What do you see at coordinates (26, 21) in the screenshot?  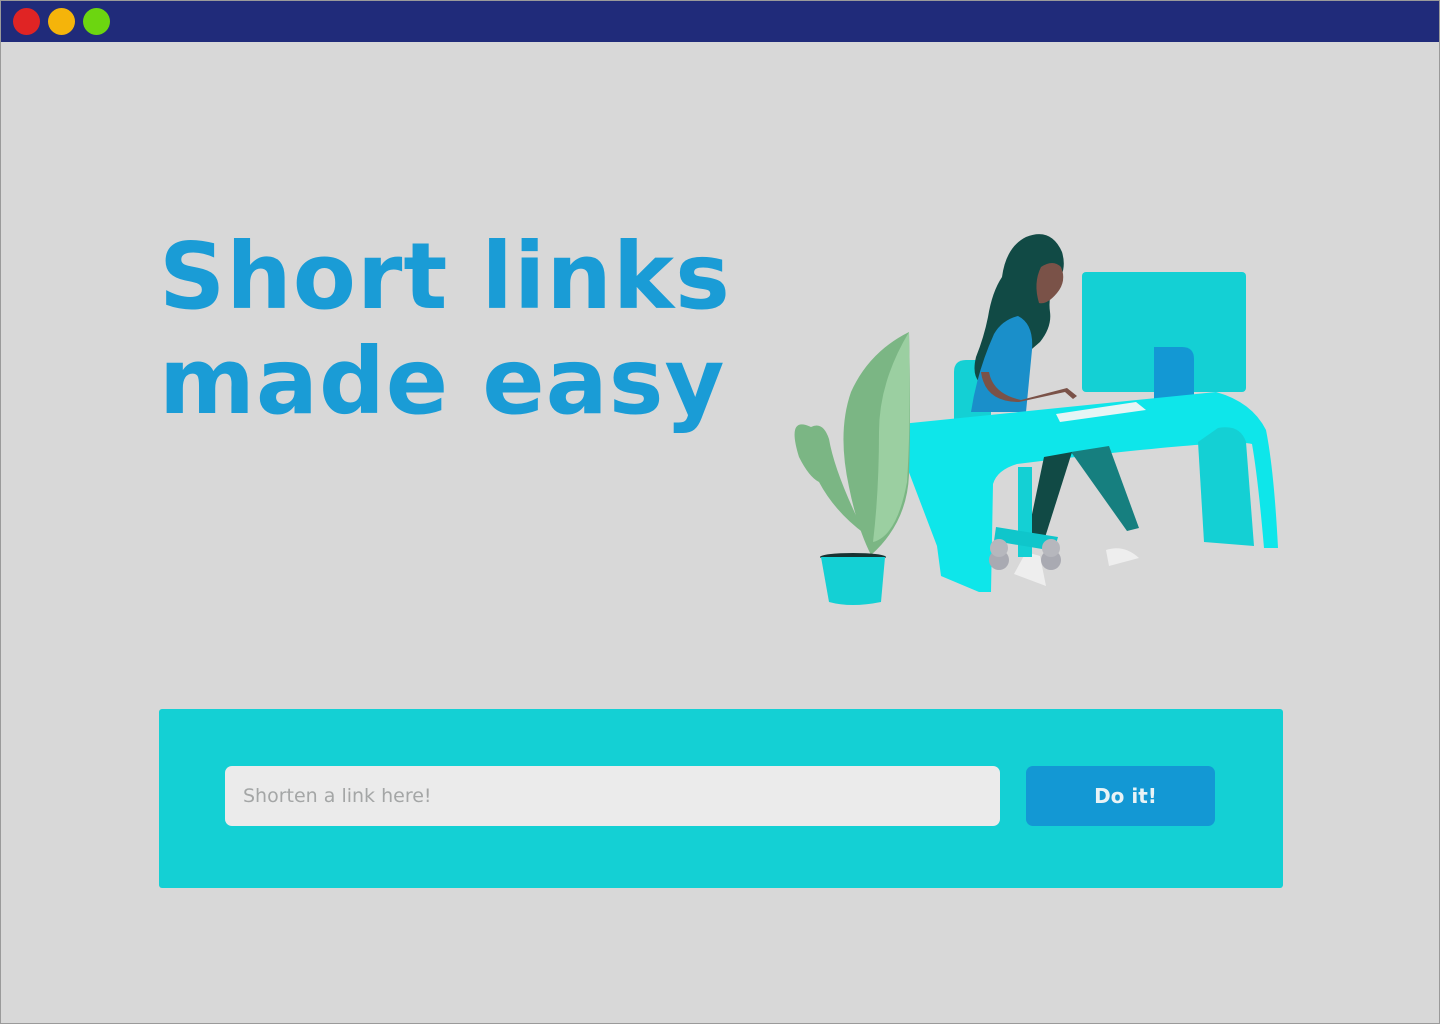 I see `close-window-button` at bounding box center [26, 21].